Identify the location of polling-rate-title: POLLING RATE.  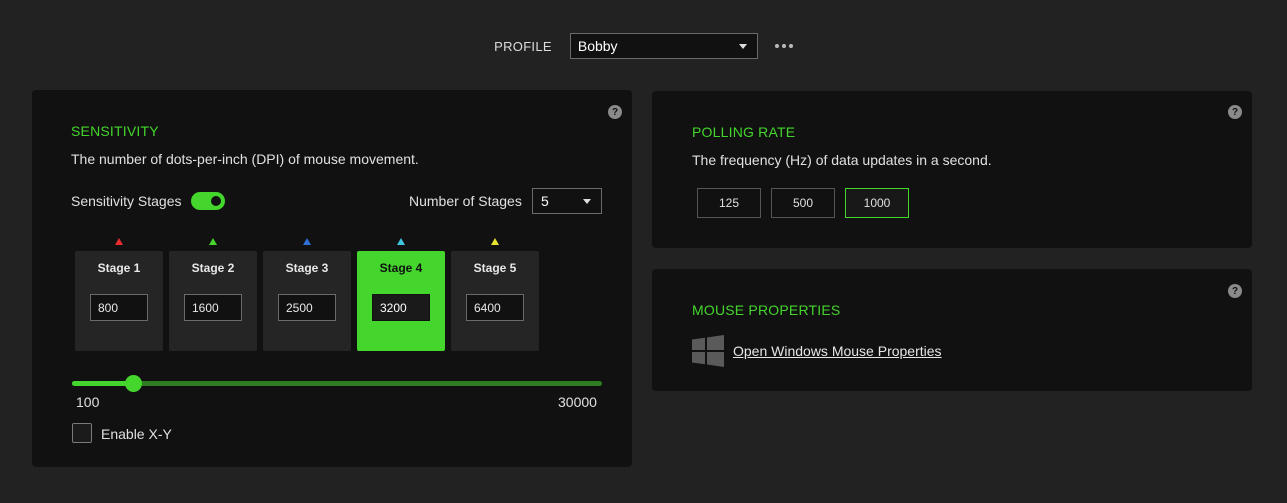
(744, 132).